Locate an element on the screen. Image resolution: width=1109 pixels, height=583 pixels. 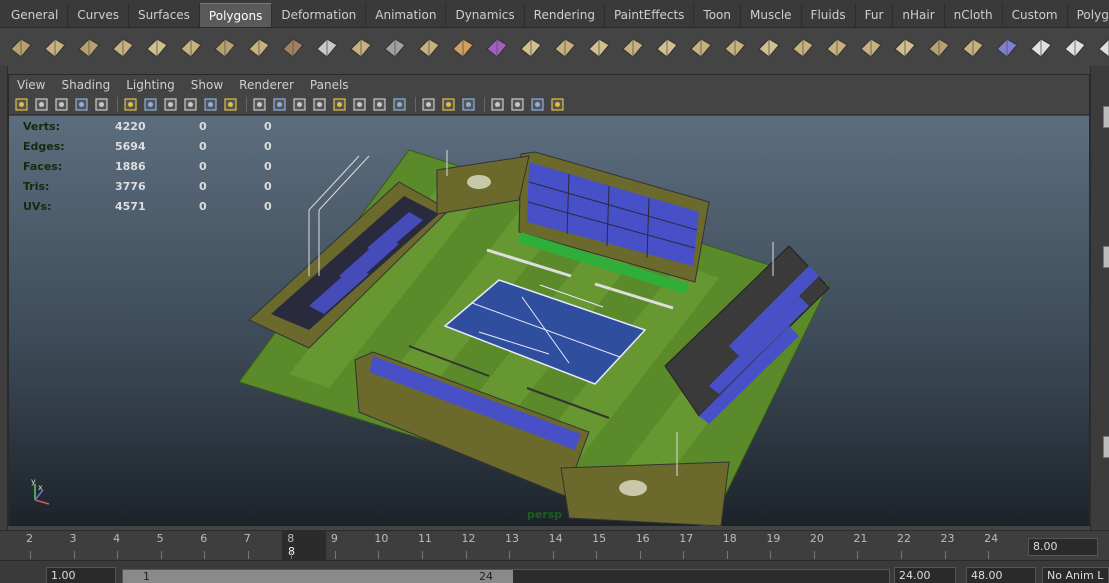
grid-icon is located at coordinates (101, 104).